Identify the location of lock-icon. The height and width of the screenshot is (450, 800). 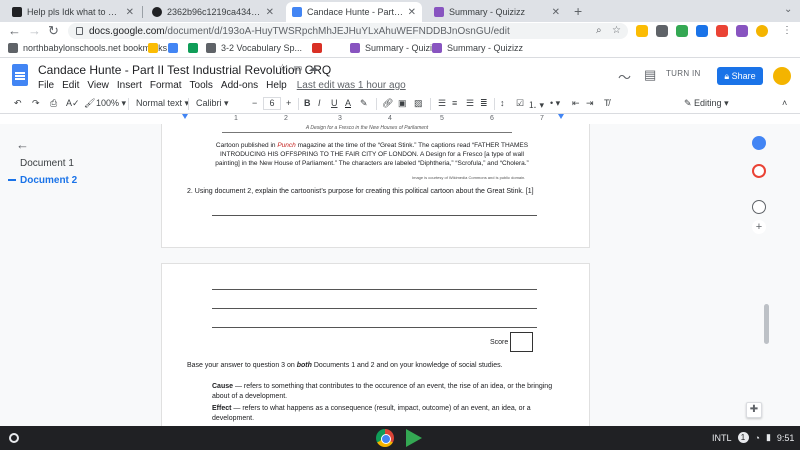
(79, 31).